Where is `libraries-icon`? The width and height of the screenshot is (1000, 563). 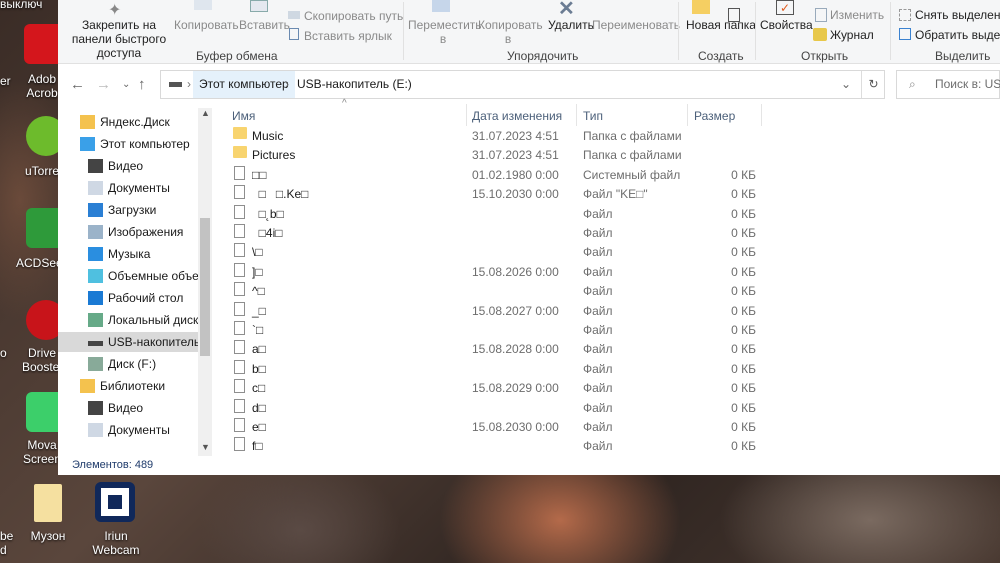 libraries-icon is located at coordinates (87, 386).